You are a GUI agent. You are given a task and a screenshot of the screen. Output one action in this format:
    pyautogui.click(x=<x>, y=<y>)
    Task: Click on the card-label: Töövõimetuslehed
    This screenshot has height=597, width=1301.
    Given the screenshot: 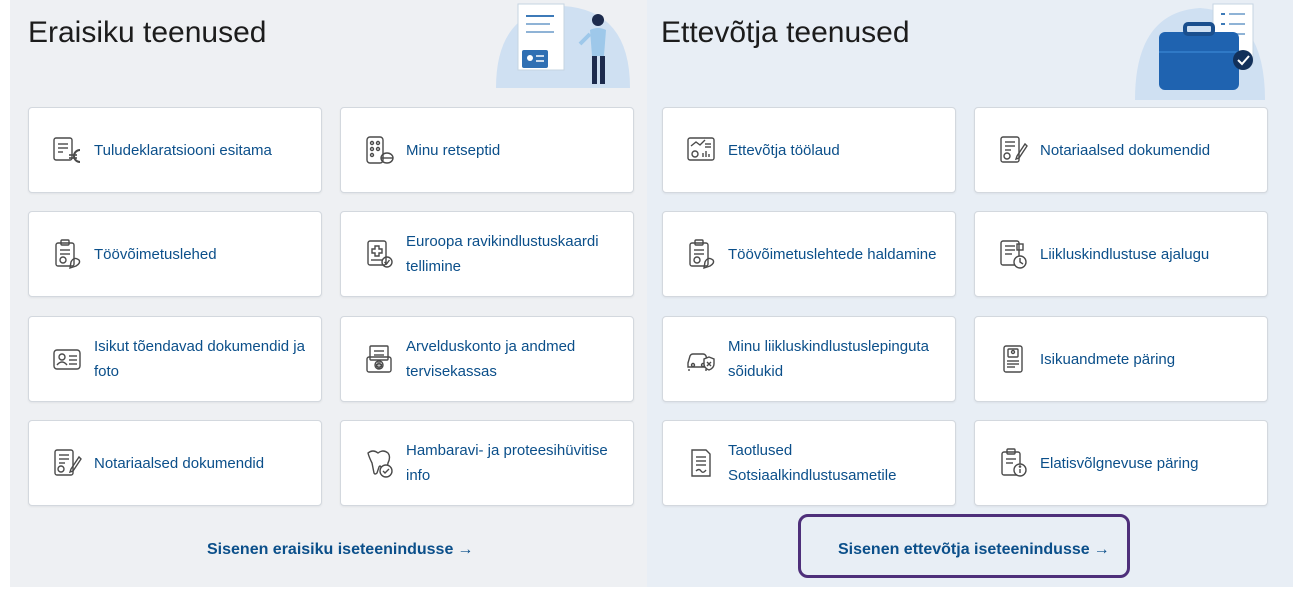 What is the action you would take?
    pyautogui.click(x=155, y=254)
    